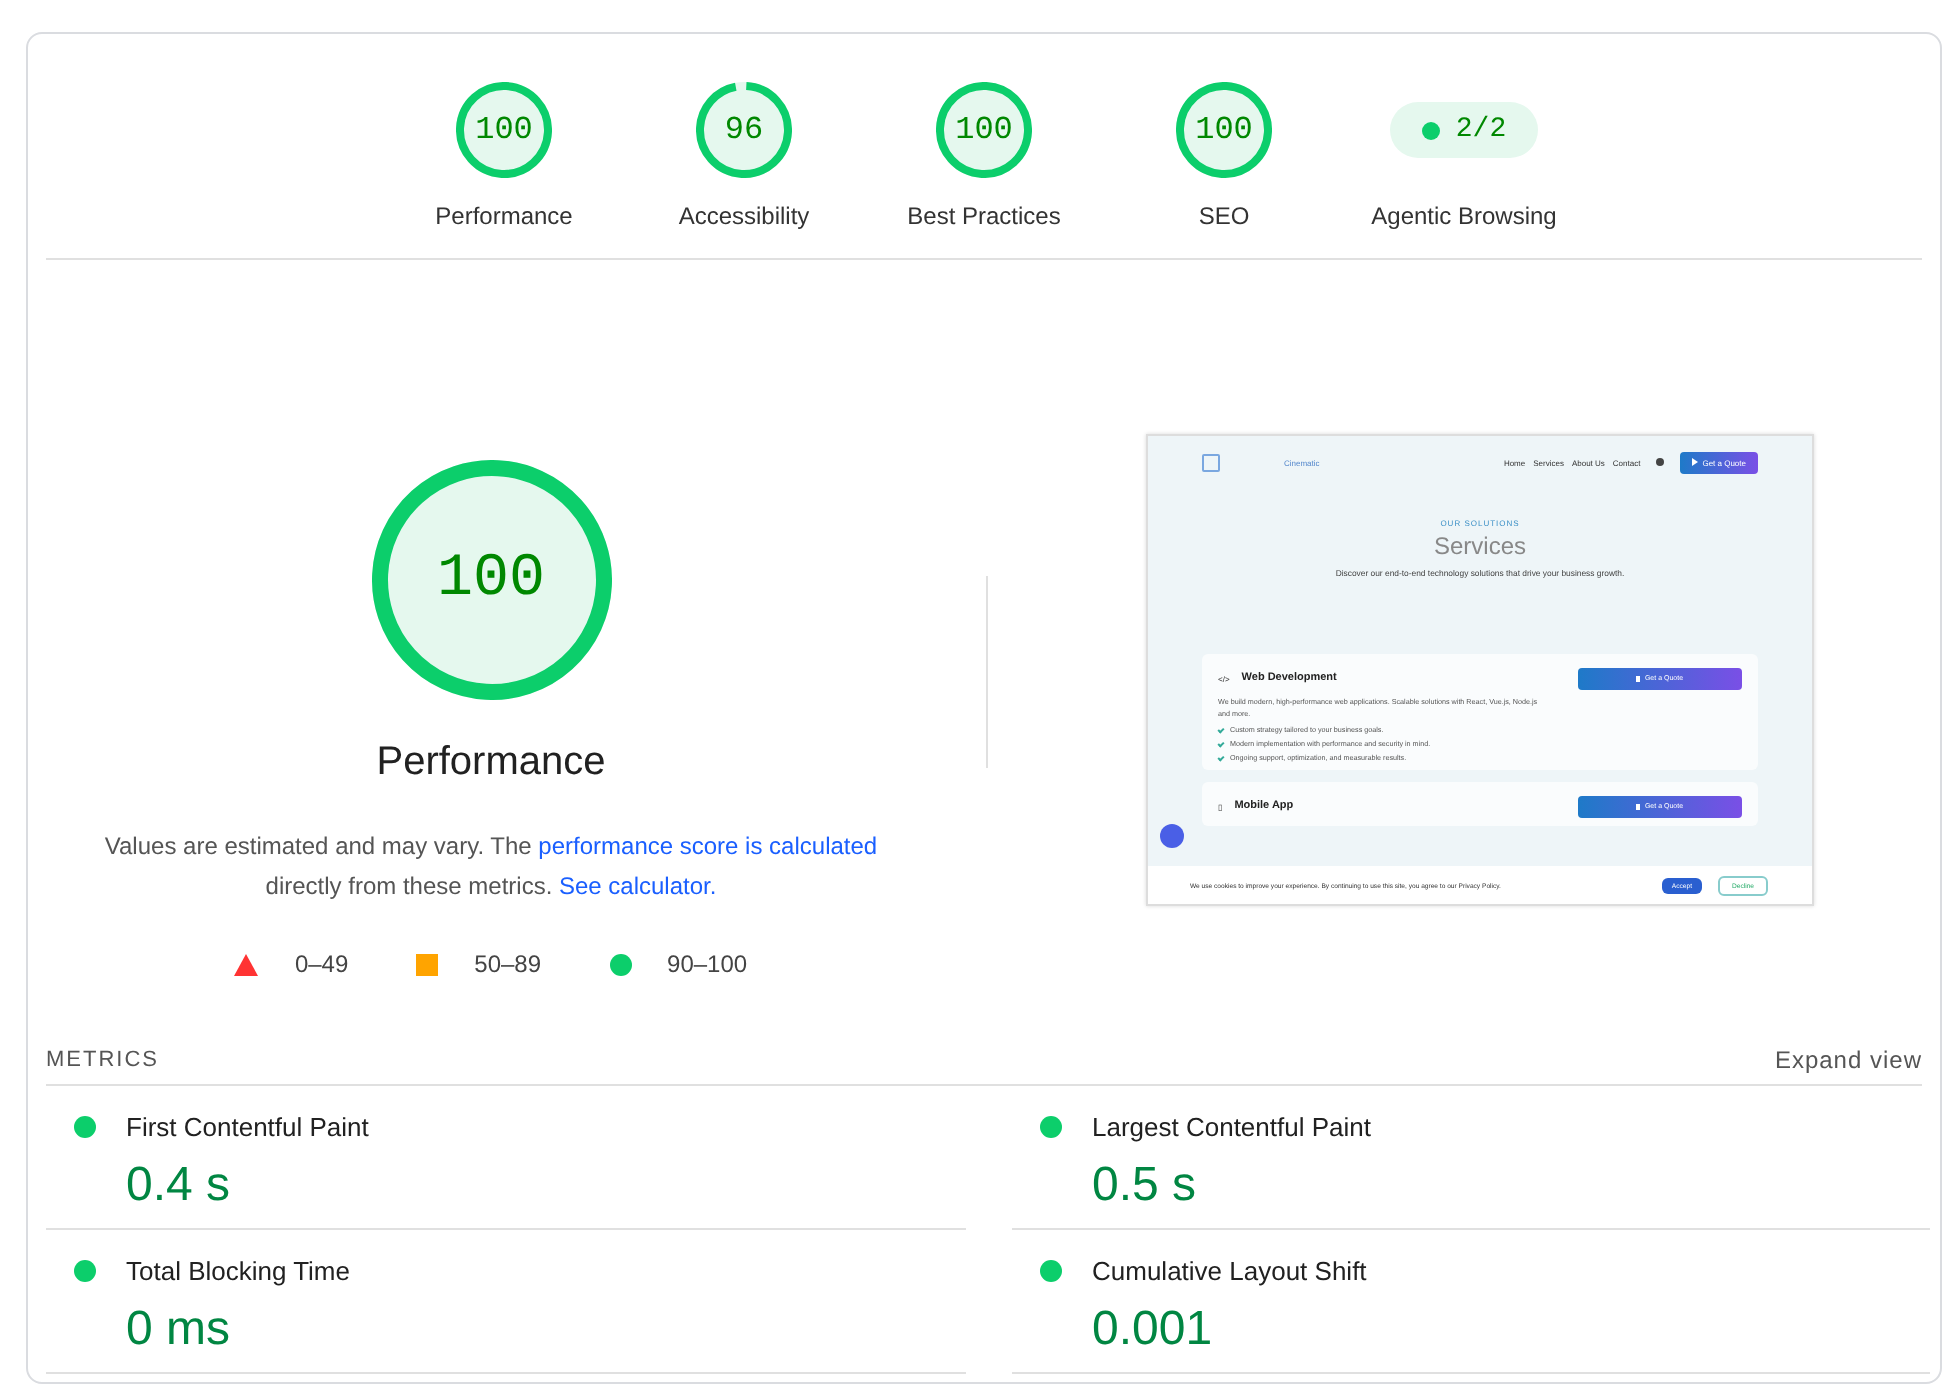  I want to click on category-label: Best Practices, so click(984, 216).